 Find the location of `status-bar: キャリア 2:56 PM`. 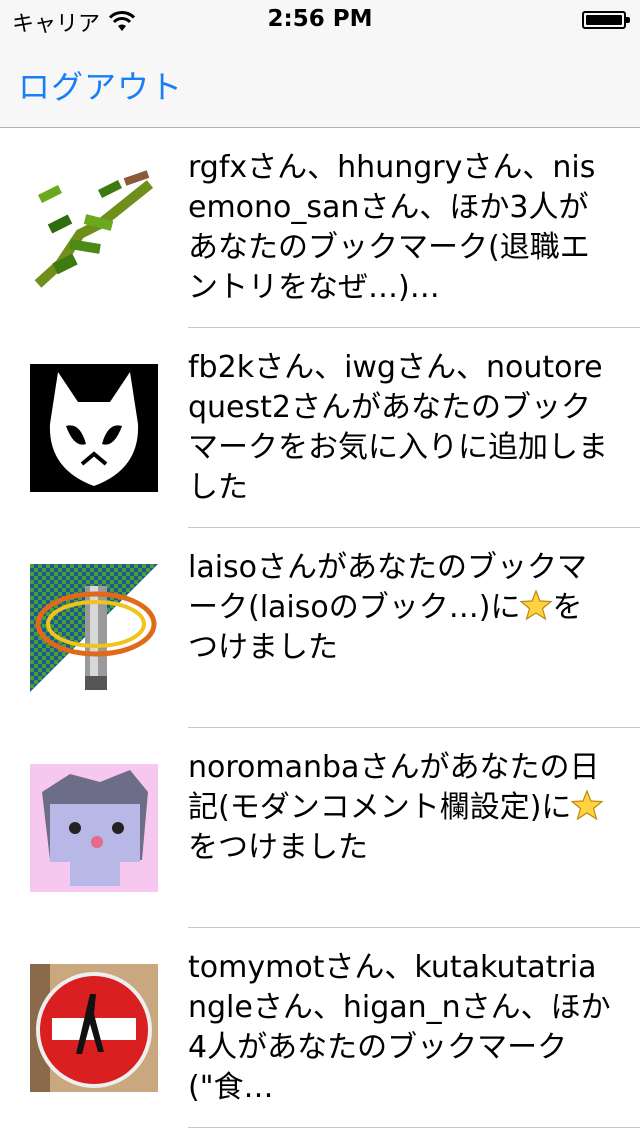

status-bar: キャリア 2:56 PM is located at coordinates (320, 20).